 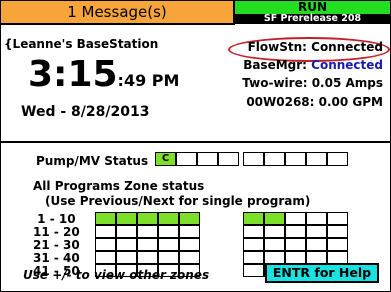 I want to click on zone-row-label: 21 - 30, so click(x=56, y=245).